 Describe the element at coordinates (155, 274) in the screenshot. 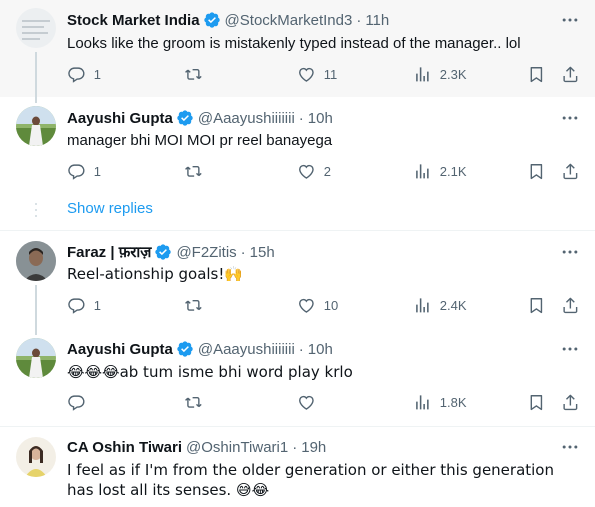

I see `tweet-text: Reel-ationship goals!🙌` at that location.